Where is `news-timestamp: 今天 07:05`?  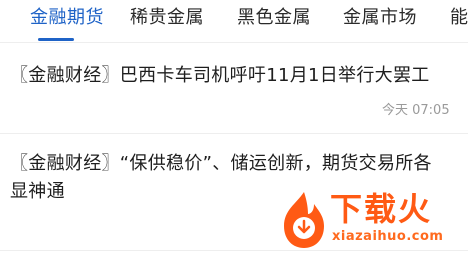 news-timestamp: 今天 07:05 is located at coordinates (416, 110).